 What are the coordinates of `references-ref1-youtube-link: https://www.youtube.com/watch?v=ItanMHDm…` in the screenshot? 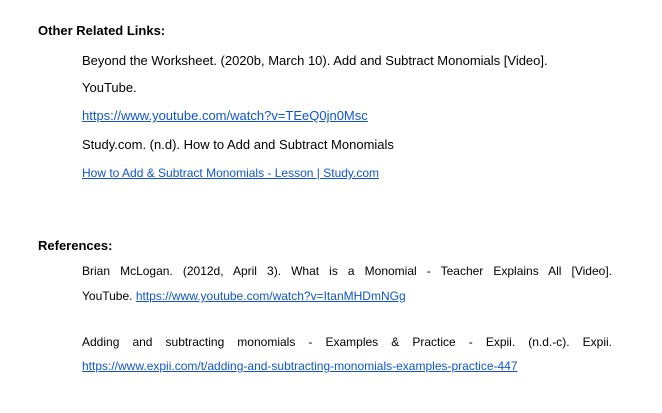 It's located at (271, 296).